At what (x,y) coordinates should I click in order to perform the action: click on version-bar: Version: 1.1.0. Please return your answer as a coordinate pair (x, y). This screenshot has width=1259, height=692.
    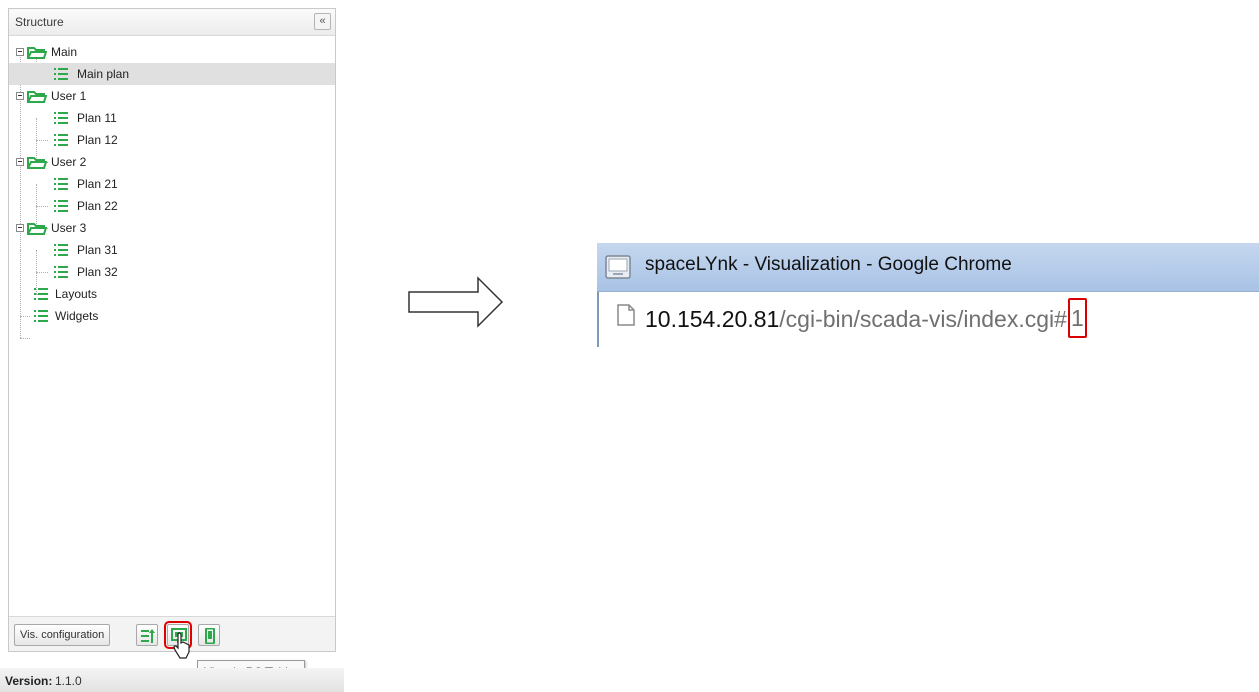
    Looking at the image, I should click on (172, 680).